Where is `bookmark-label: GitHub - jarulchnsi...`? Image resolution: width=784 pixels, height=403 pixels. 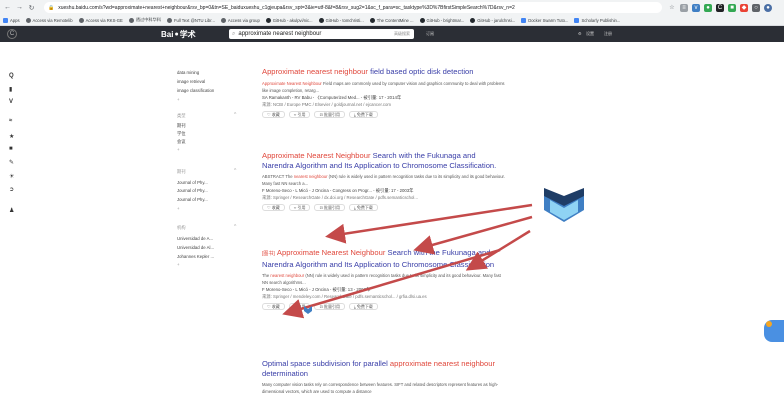 bookmark-label: GitHub - jarulchnsi... is located at coordinates (496, 20).